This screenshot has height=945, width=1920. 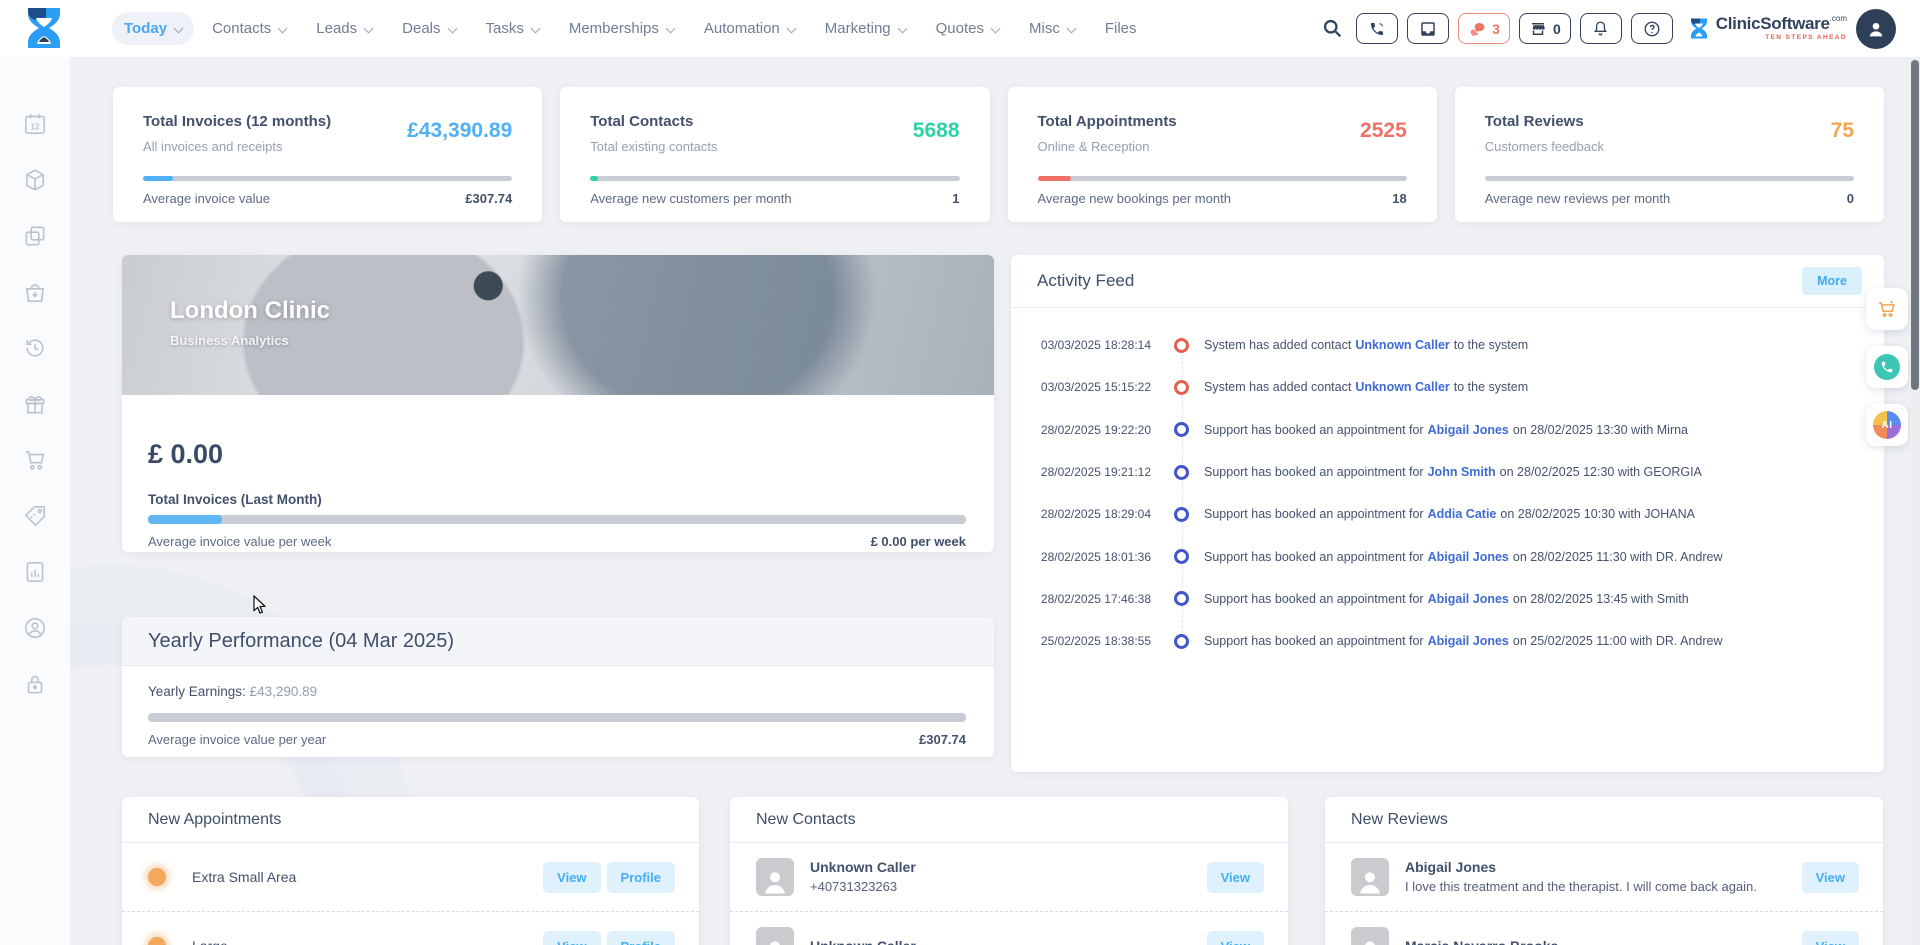 What do you see at coordinates (1832, 281) in the screenshot?
I see `activity-more-button: More` at bounding box center [1832, 281].